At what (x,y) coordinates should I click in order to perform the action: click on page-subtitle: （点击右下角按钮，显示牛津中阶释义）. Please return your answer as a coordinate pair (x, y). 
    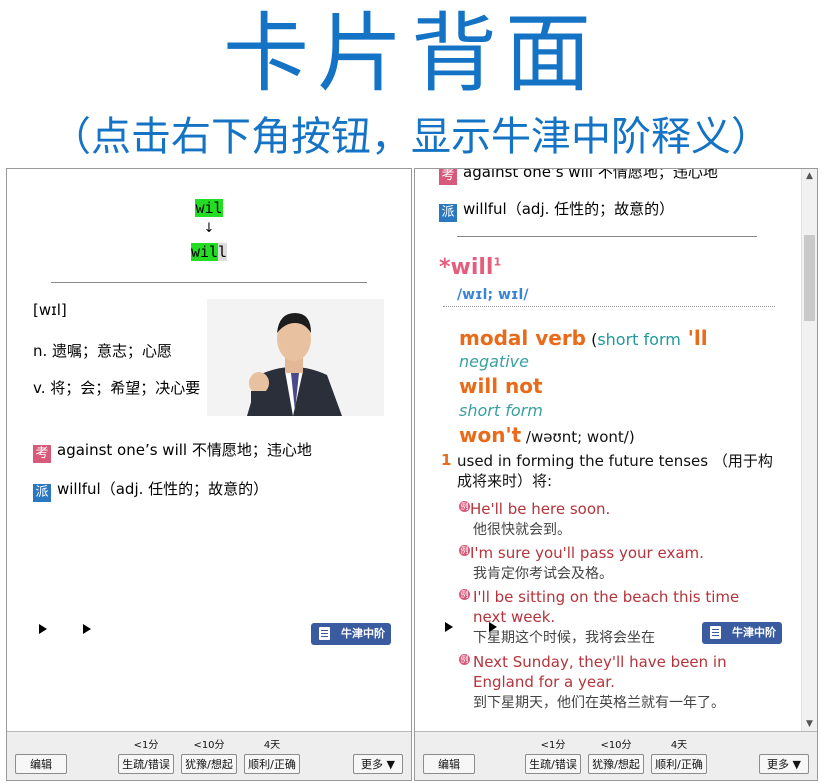
    Looking at the image, I should click on (411, 137).